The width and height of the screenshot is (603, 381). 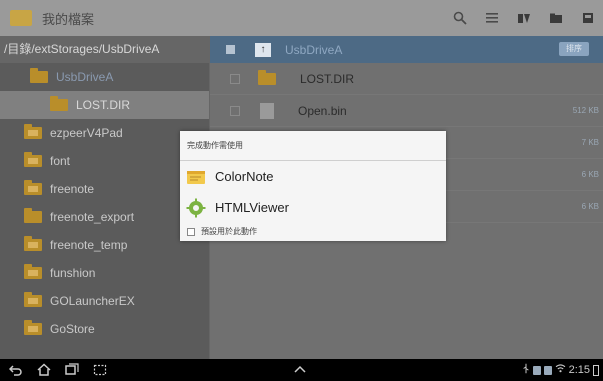 I want to click on app-chooser-dialog: 完成動作需使用 ColorNote HTMLViewer 預設用於此動作, so click(x=313, y=186).